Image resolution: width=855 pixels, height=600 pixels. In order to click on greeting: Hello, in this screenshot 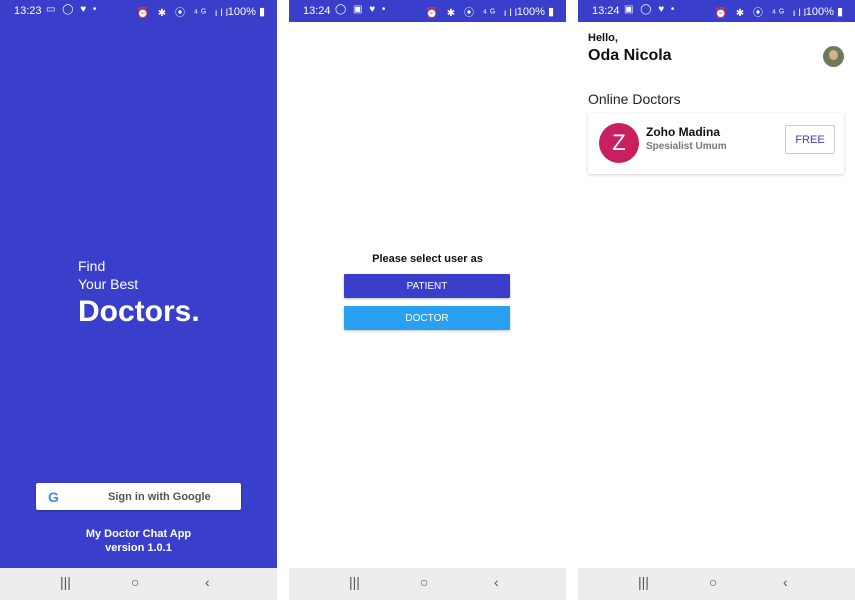, I will do `click(603, 38)`.